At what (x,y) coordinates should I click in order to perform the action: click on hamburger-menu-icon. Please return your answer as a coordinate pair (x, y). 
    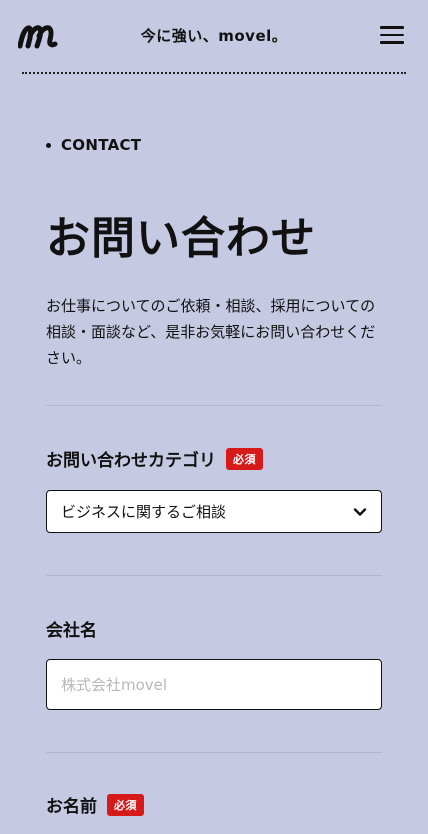
    Looking at the image, I should click on (392, 36).